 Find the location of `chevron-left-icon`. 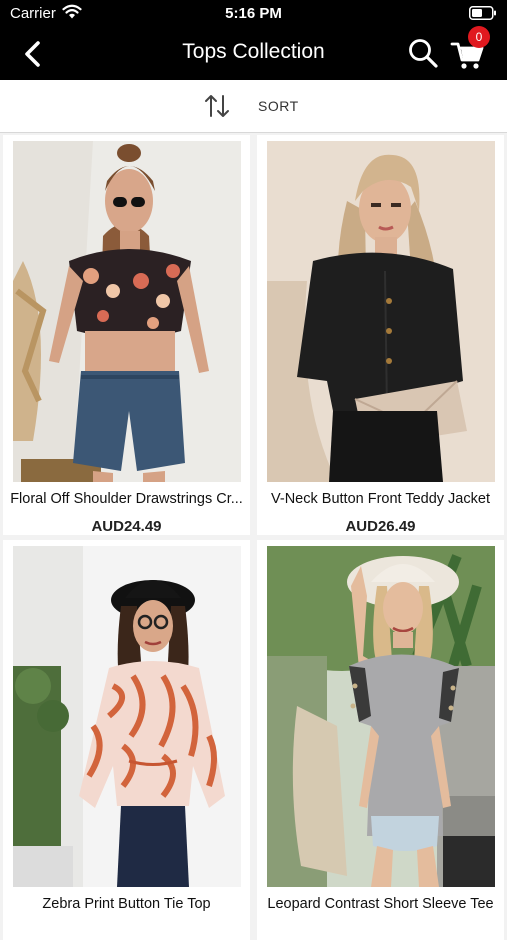

chevron-left-icon is located at coordinates (32, 54).